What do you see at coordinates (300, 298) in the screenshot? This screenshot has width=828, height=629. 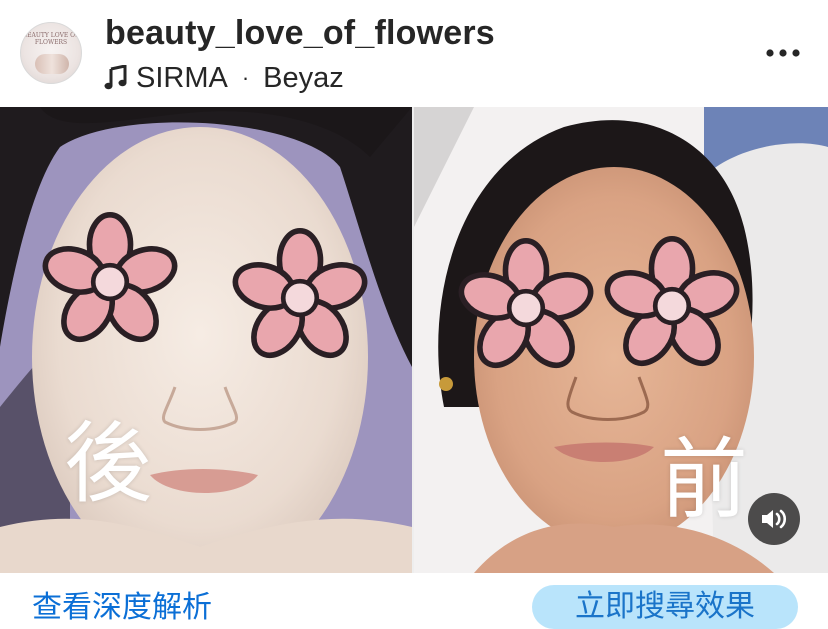 I see `flower-sticker-right-eye-after` at bounding box center [300, 298].